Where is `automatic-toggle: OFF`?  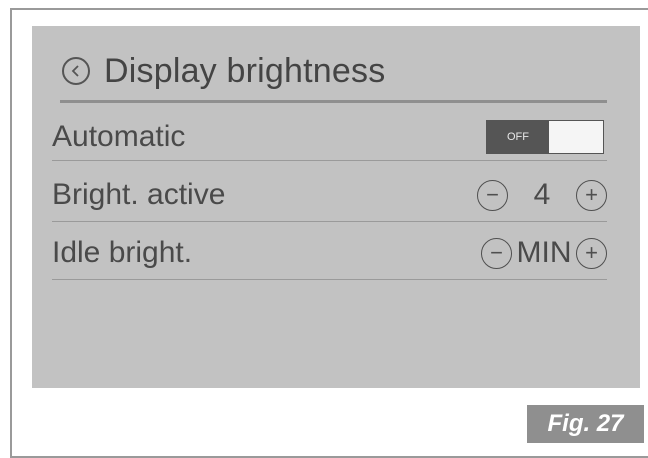
automatic-toggle: OFF is located at coordinates (545, 137).